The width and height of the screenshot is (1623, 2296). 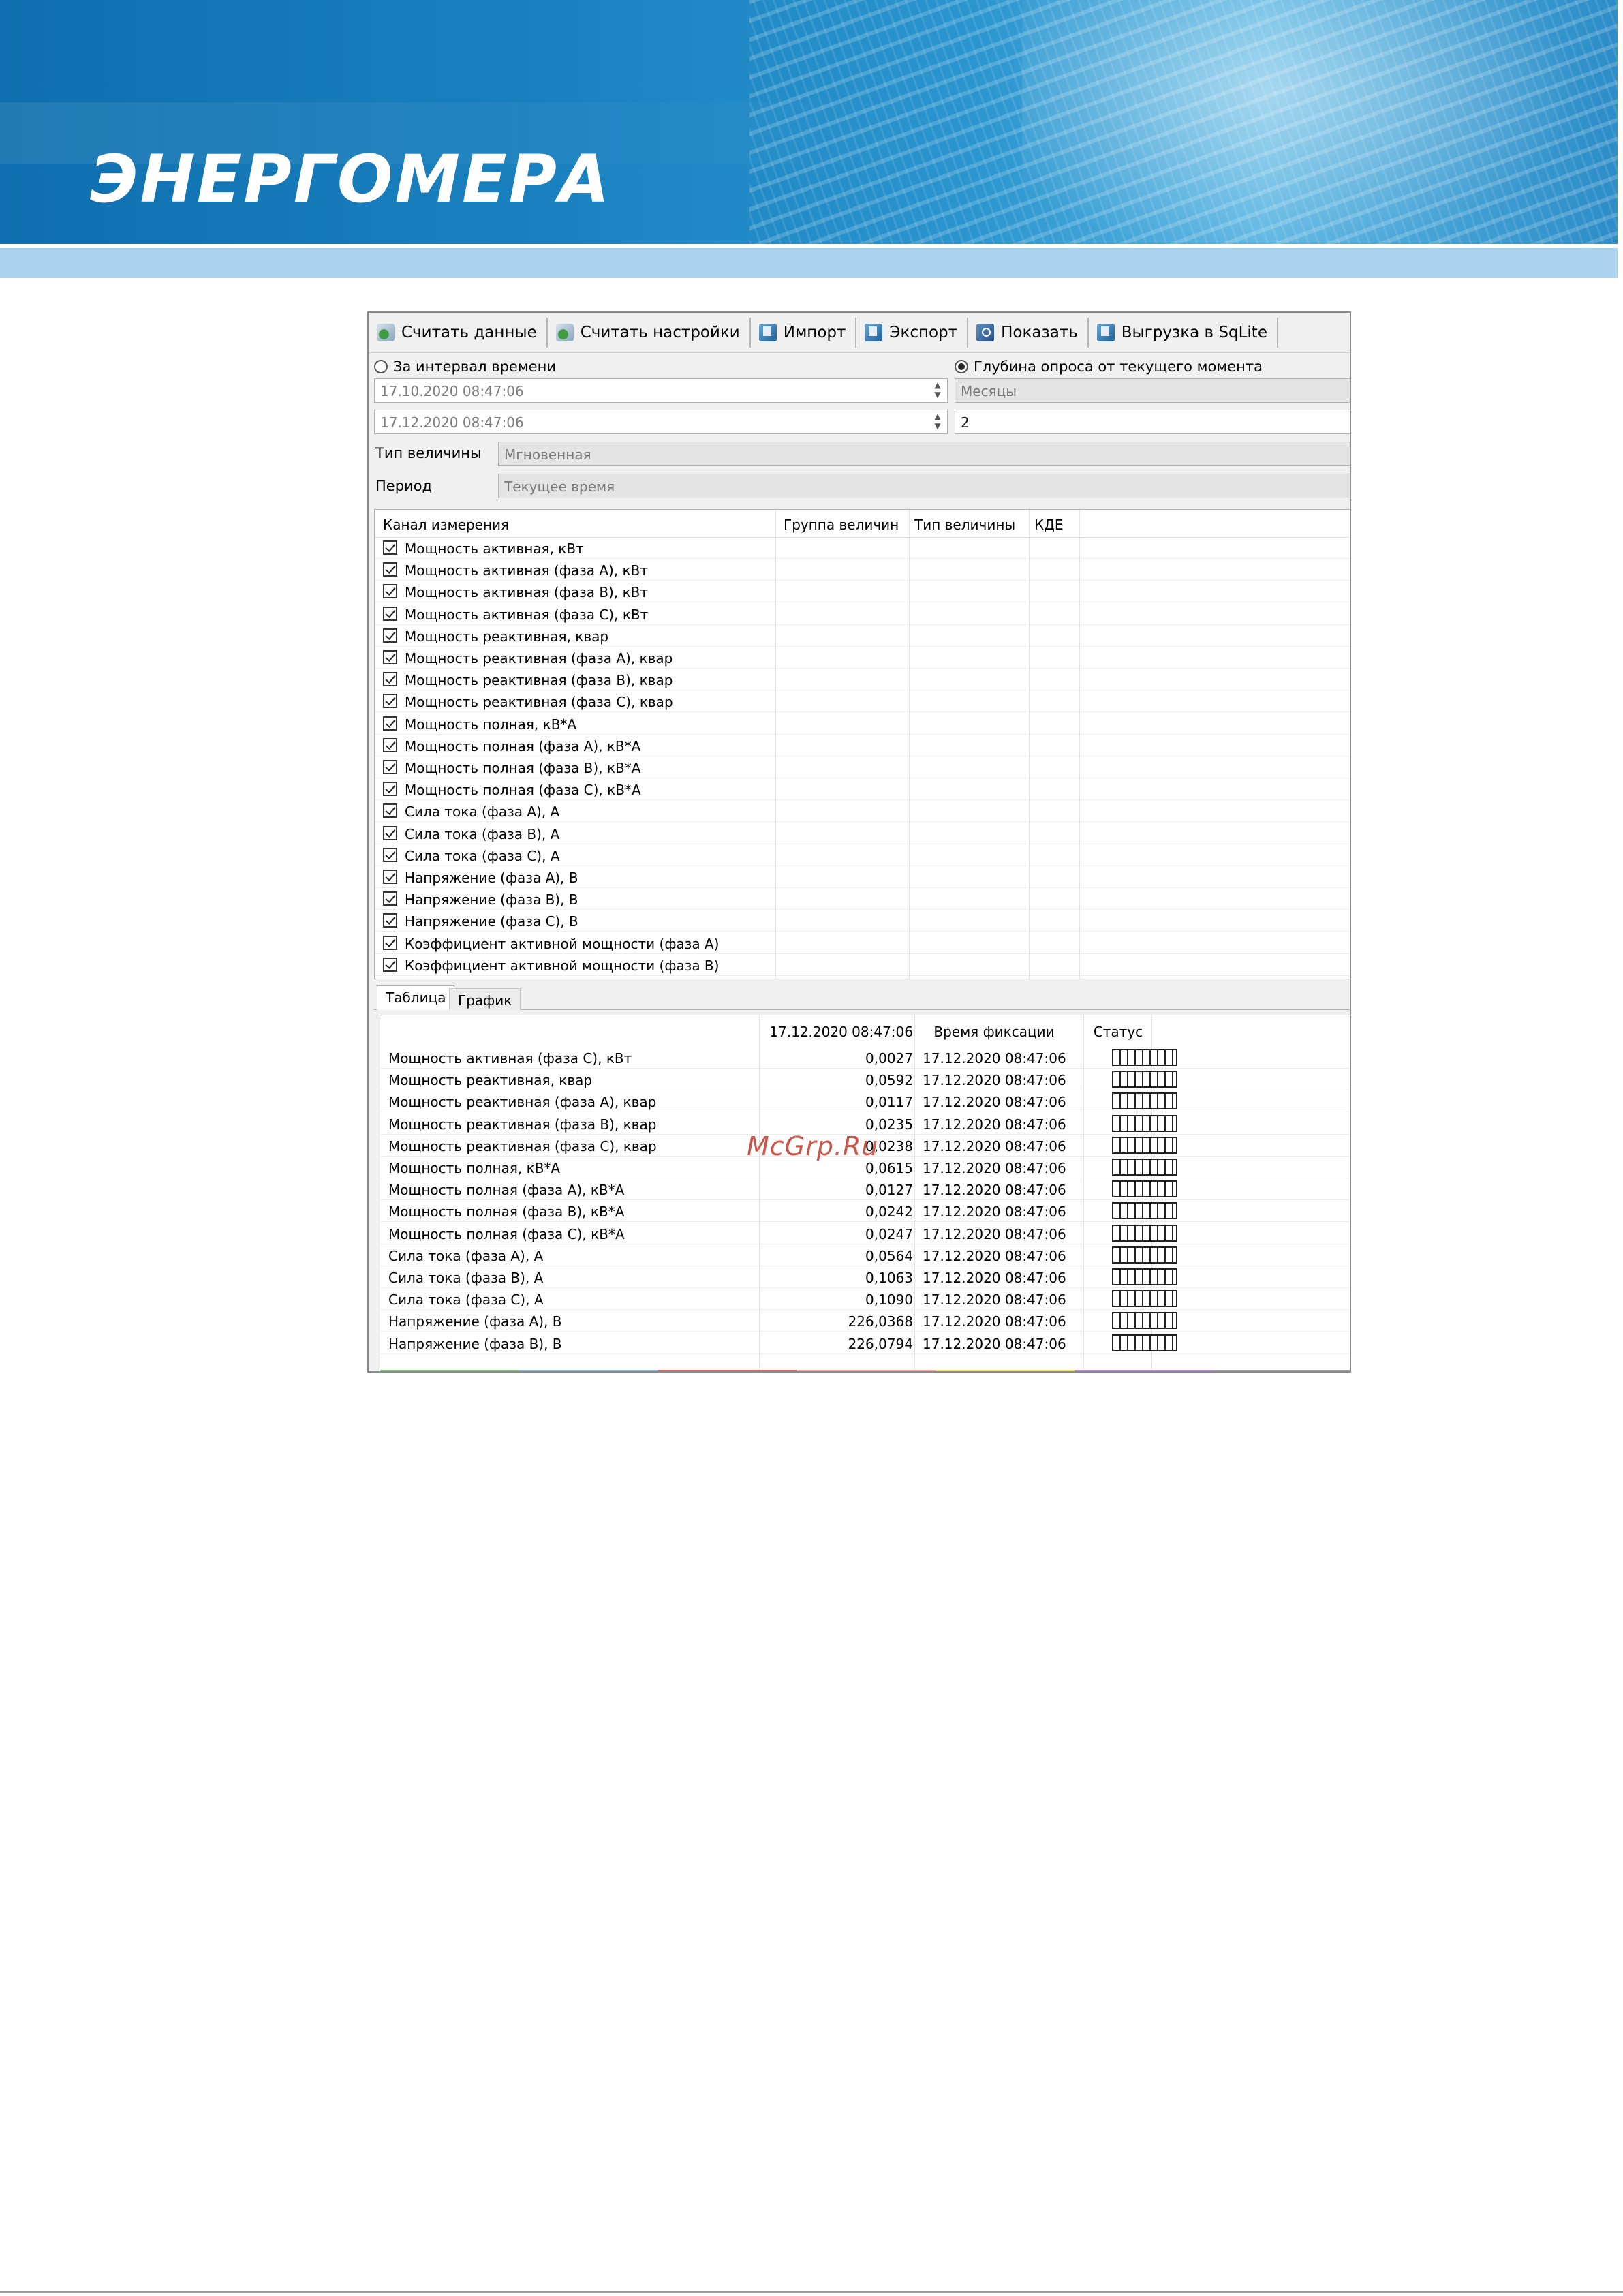 I want to click on column-fix-time: Время фиксации, so click(x=994, y=1032).